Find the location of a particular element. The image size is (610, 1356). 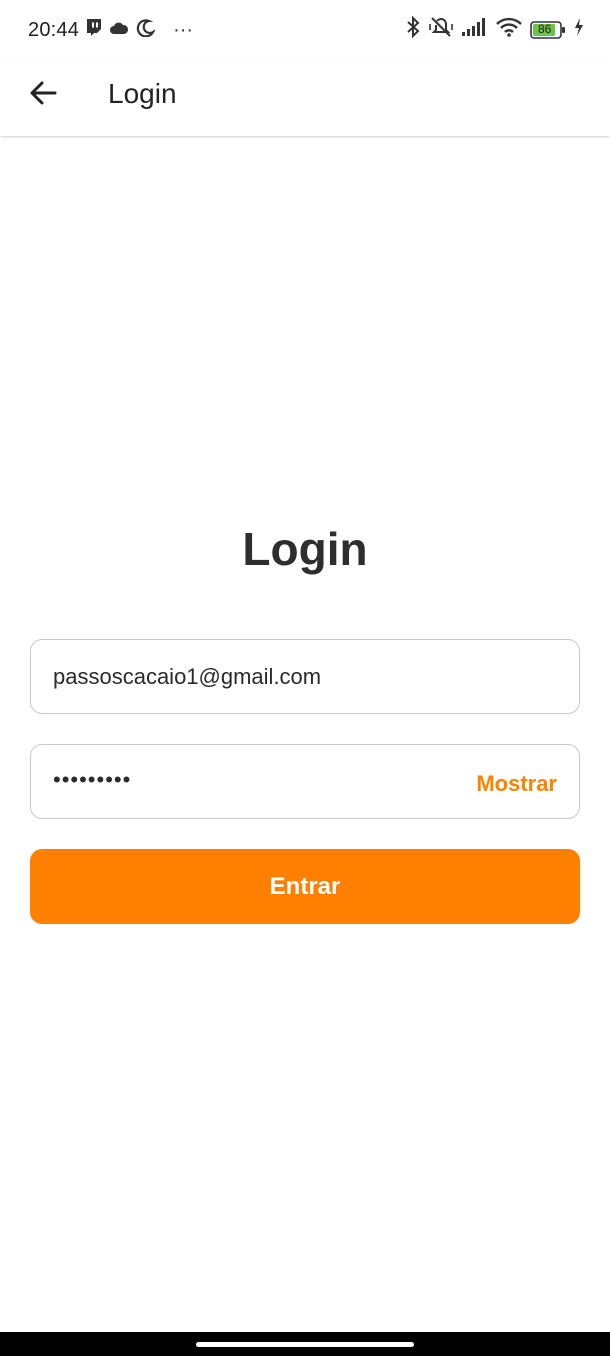

show-password-button: Mostrar is located at coordinates (516, 784).